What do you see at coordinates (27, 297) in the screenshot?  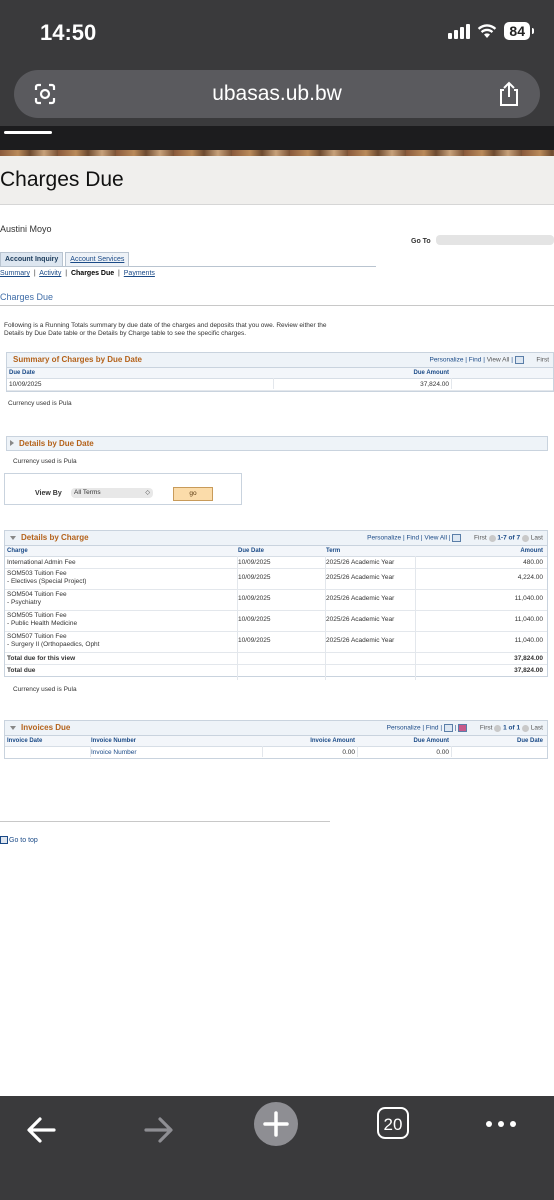 I see `section-title: Charges Due` at bounding box center [27, 297].